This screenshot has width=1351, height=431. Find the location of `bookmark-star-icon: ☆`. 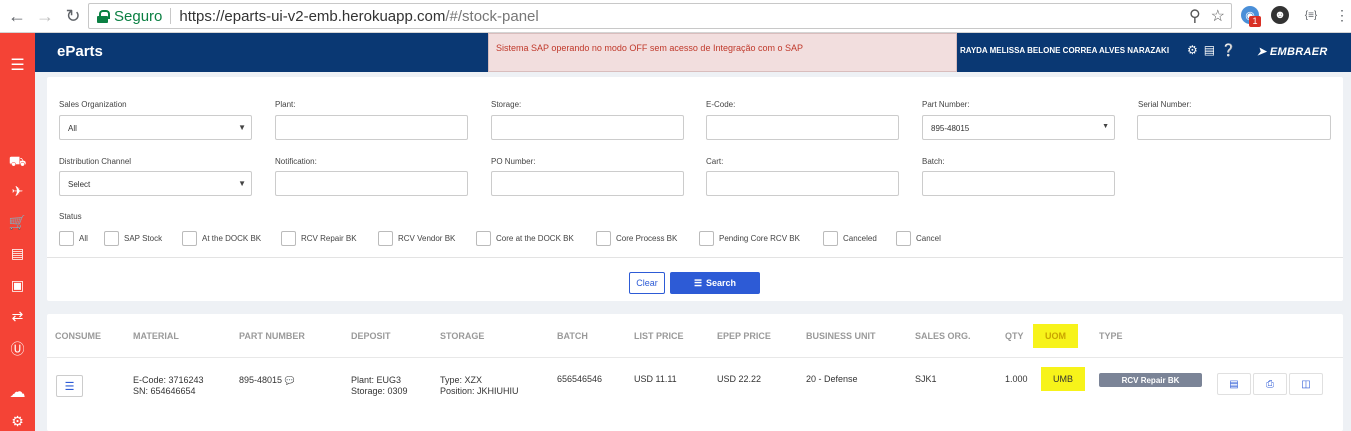

bookmark-star-icon: ☆ is located at coordinates (1218, 16).